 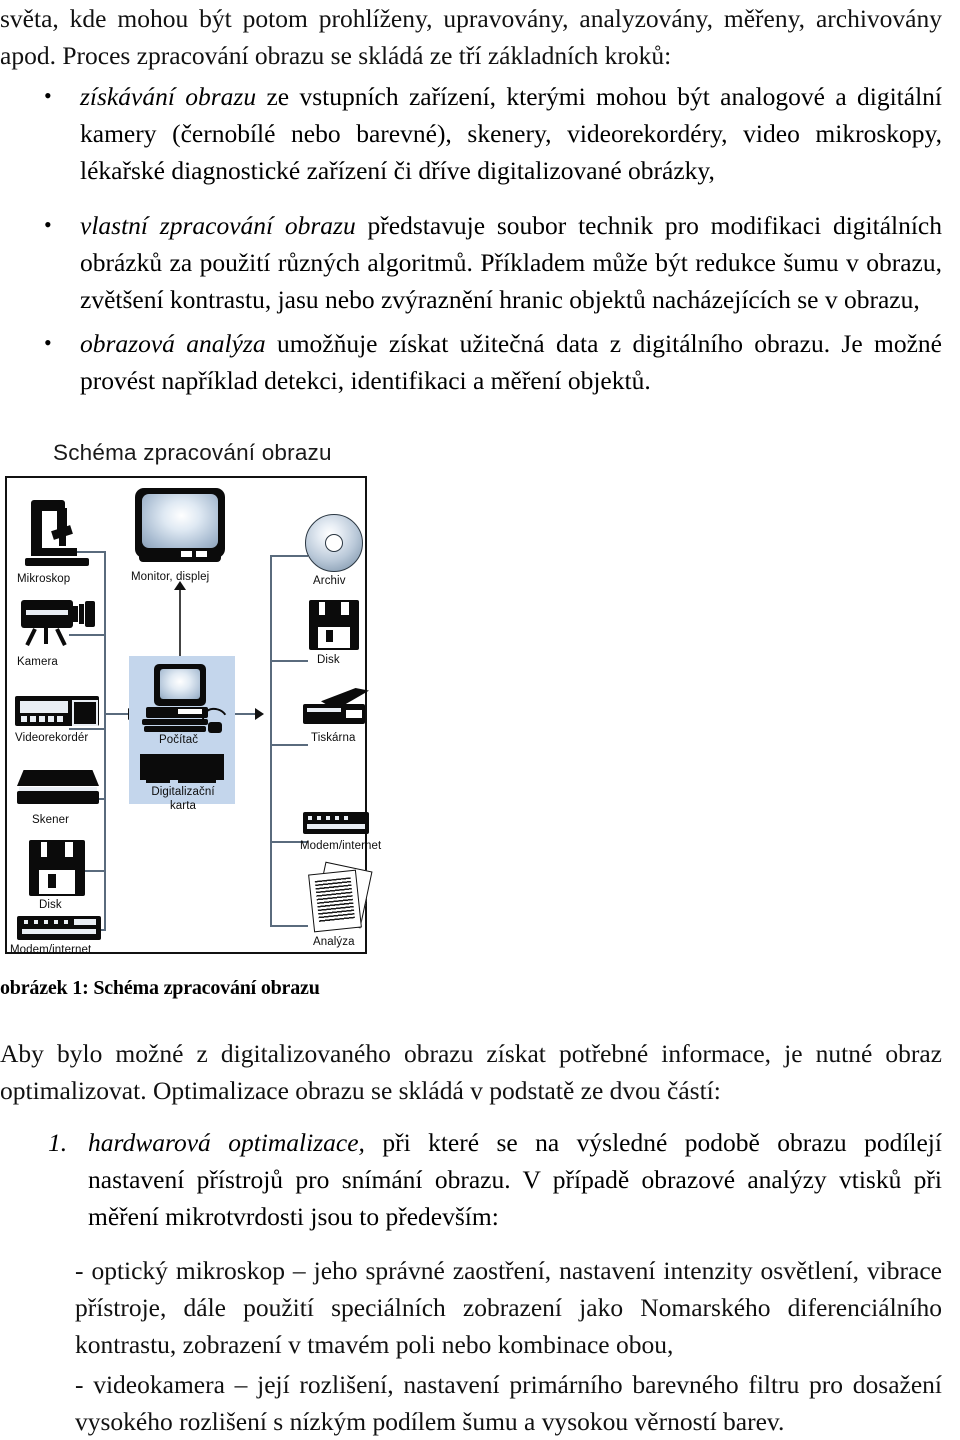 What do you see at coordinates (57, 712) in the screenshot?
I see `vcr-icon` at bounding box center [57, 712].